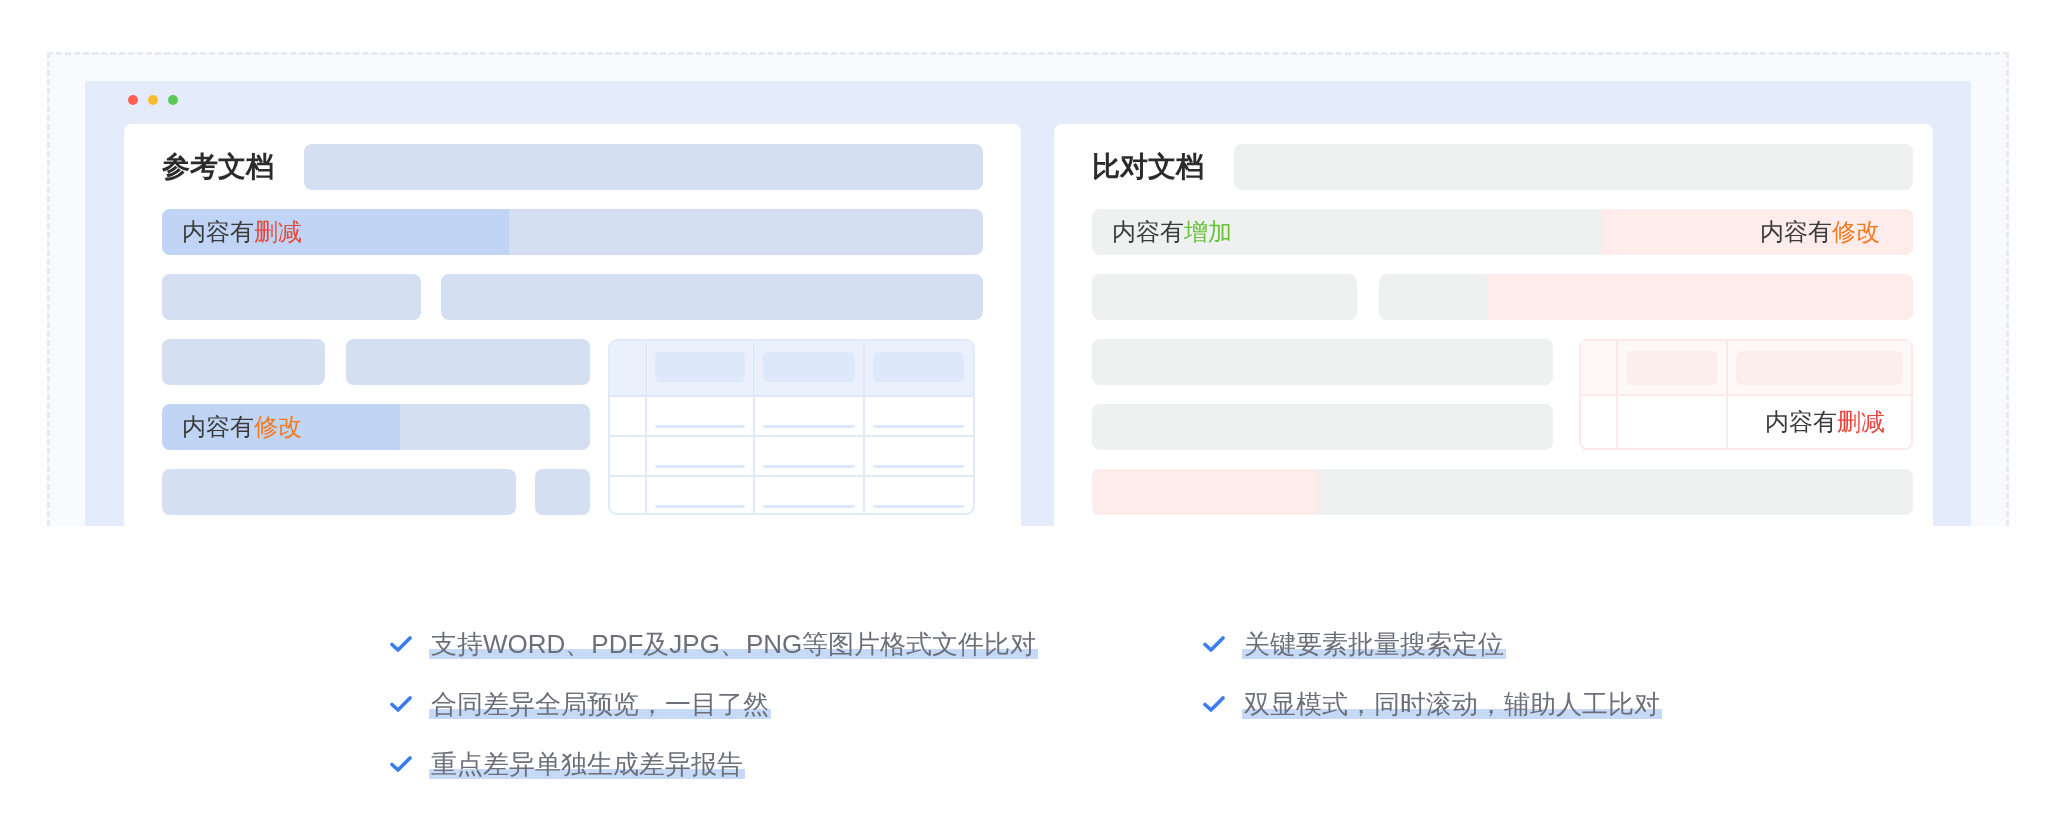 Image resolution: width=2048 pixels, height=833 pixels. Describe the element at coordinates (218, 167) in the screenshot. I see `document-title: 参考文档` at that location.